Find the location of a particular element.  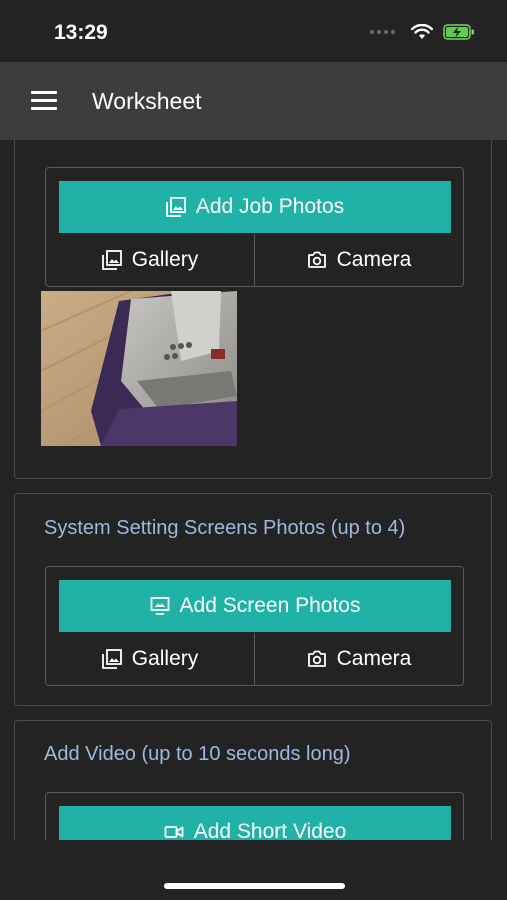

add-screen-photos-button: Add Screen Photos is located at coordinates (255, 606).